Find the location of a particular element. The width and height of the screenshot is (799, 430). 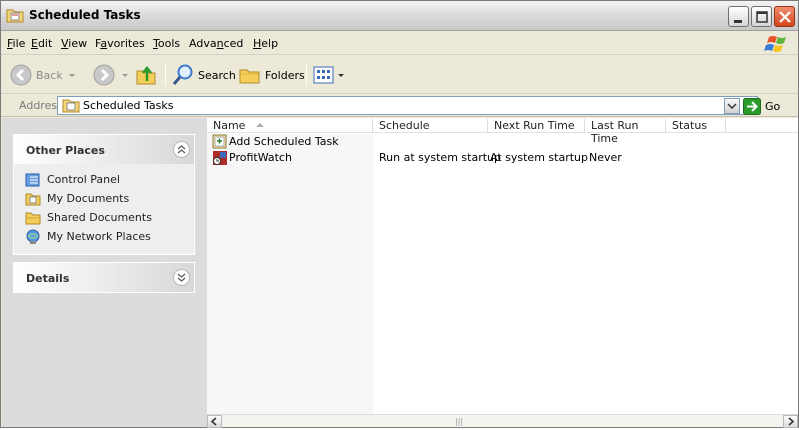

forward-arrow-icon is located at coordinates (104, 75).